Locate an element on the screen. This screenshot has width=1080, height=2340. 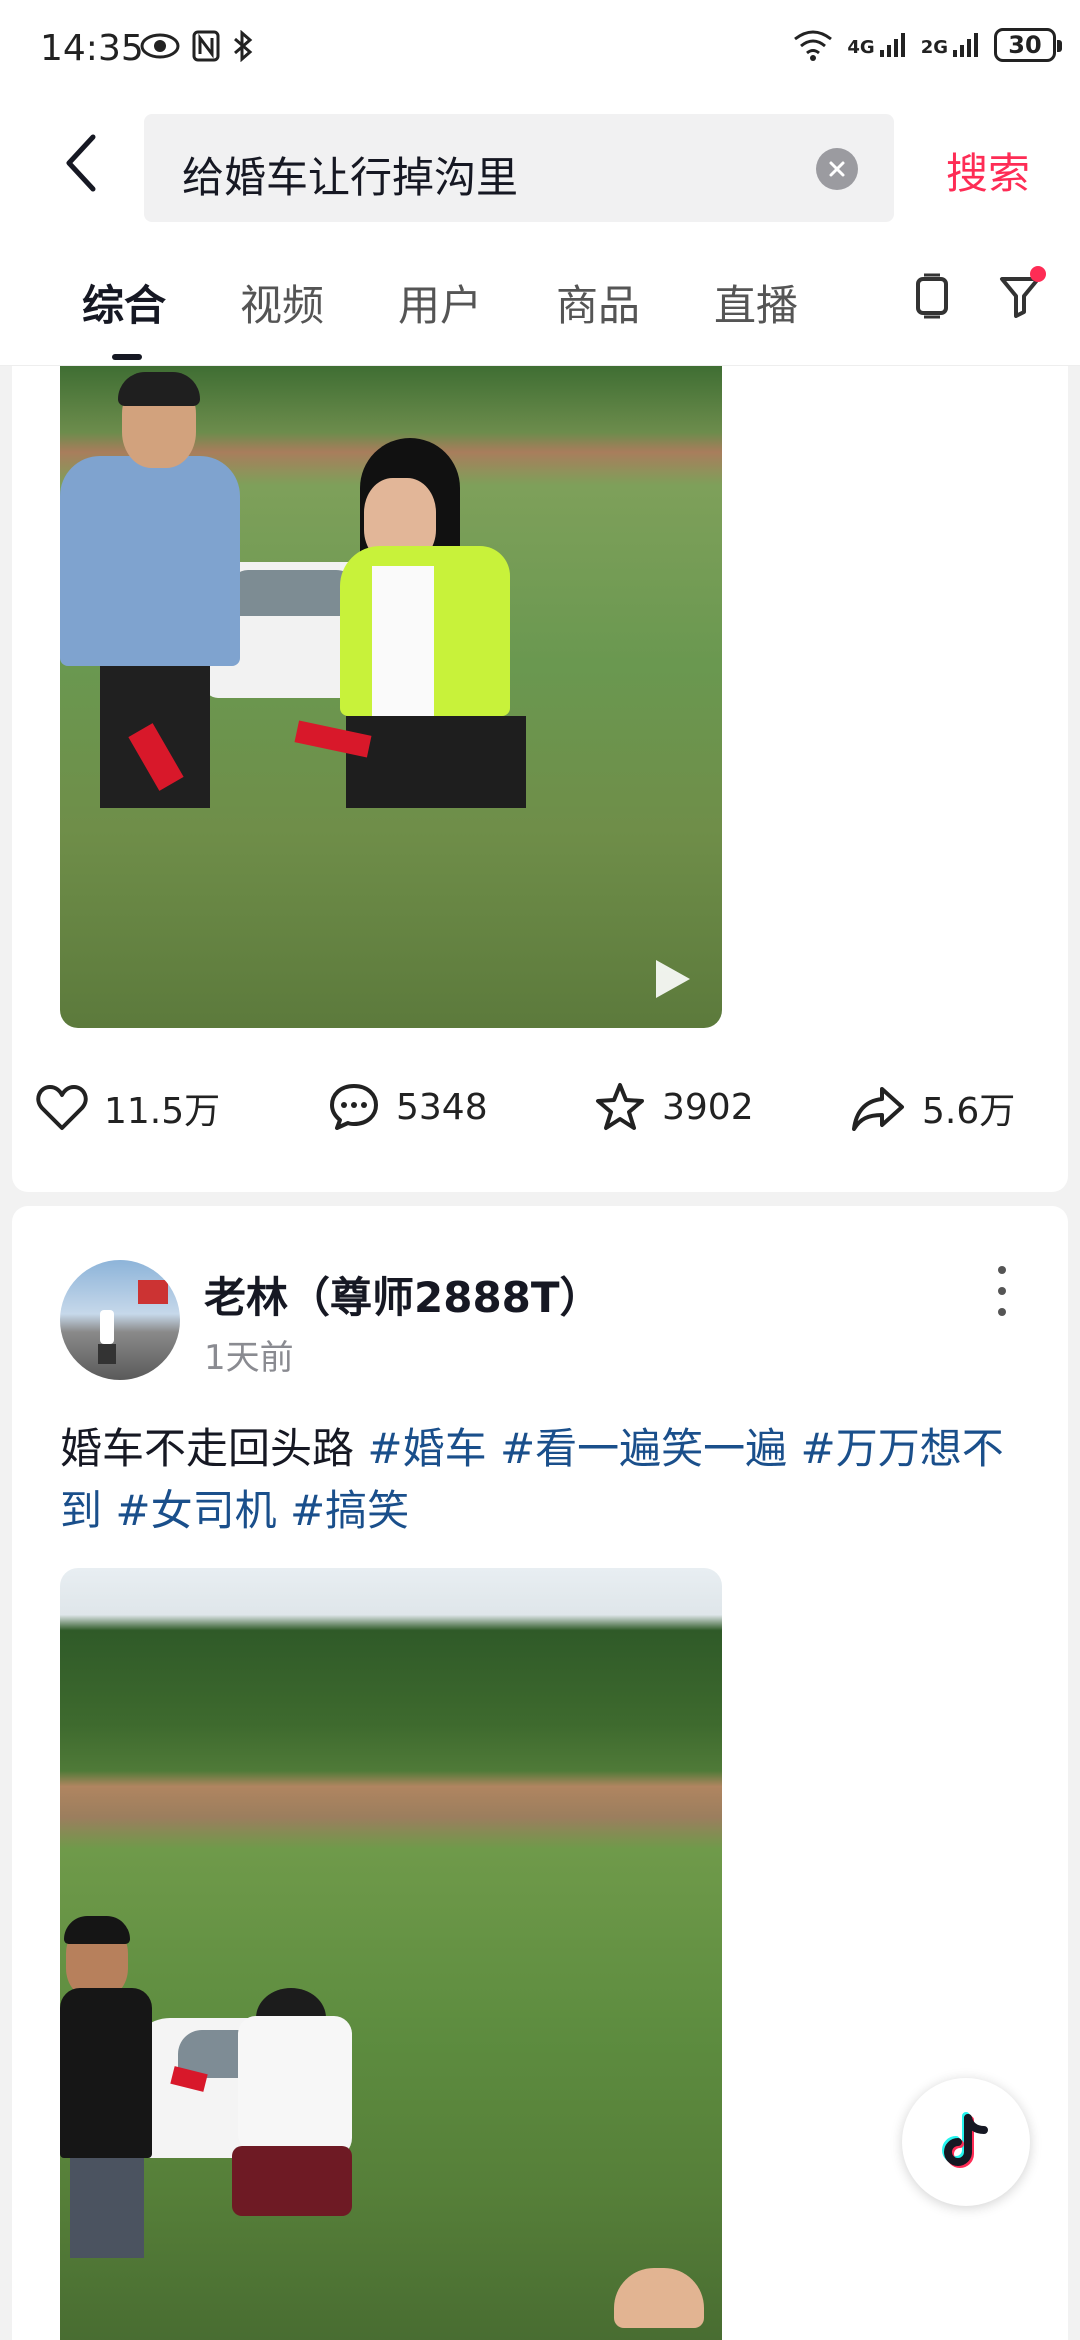
filter-button is located at coordinates (1020, 296).